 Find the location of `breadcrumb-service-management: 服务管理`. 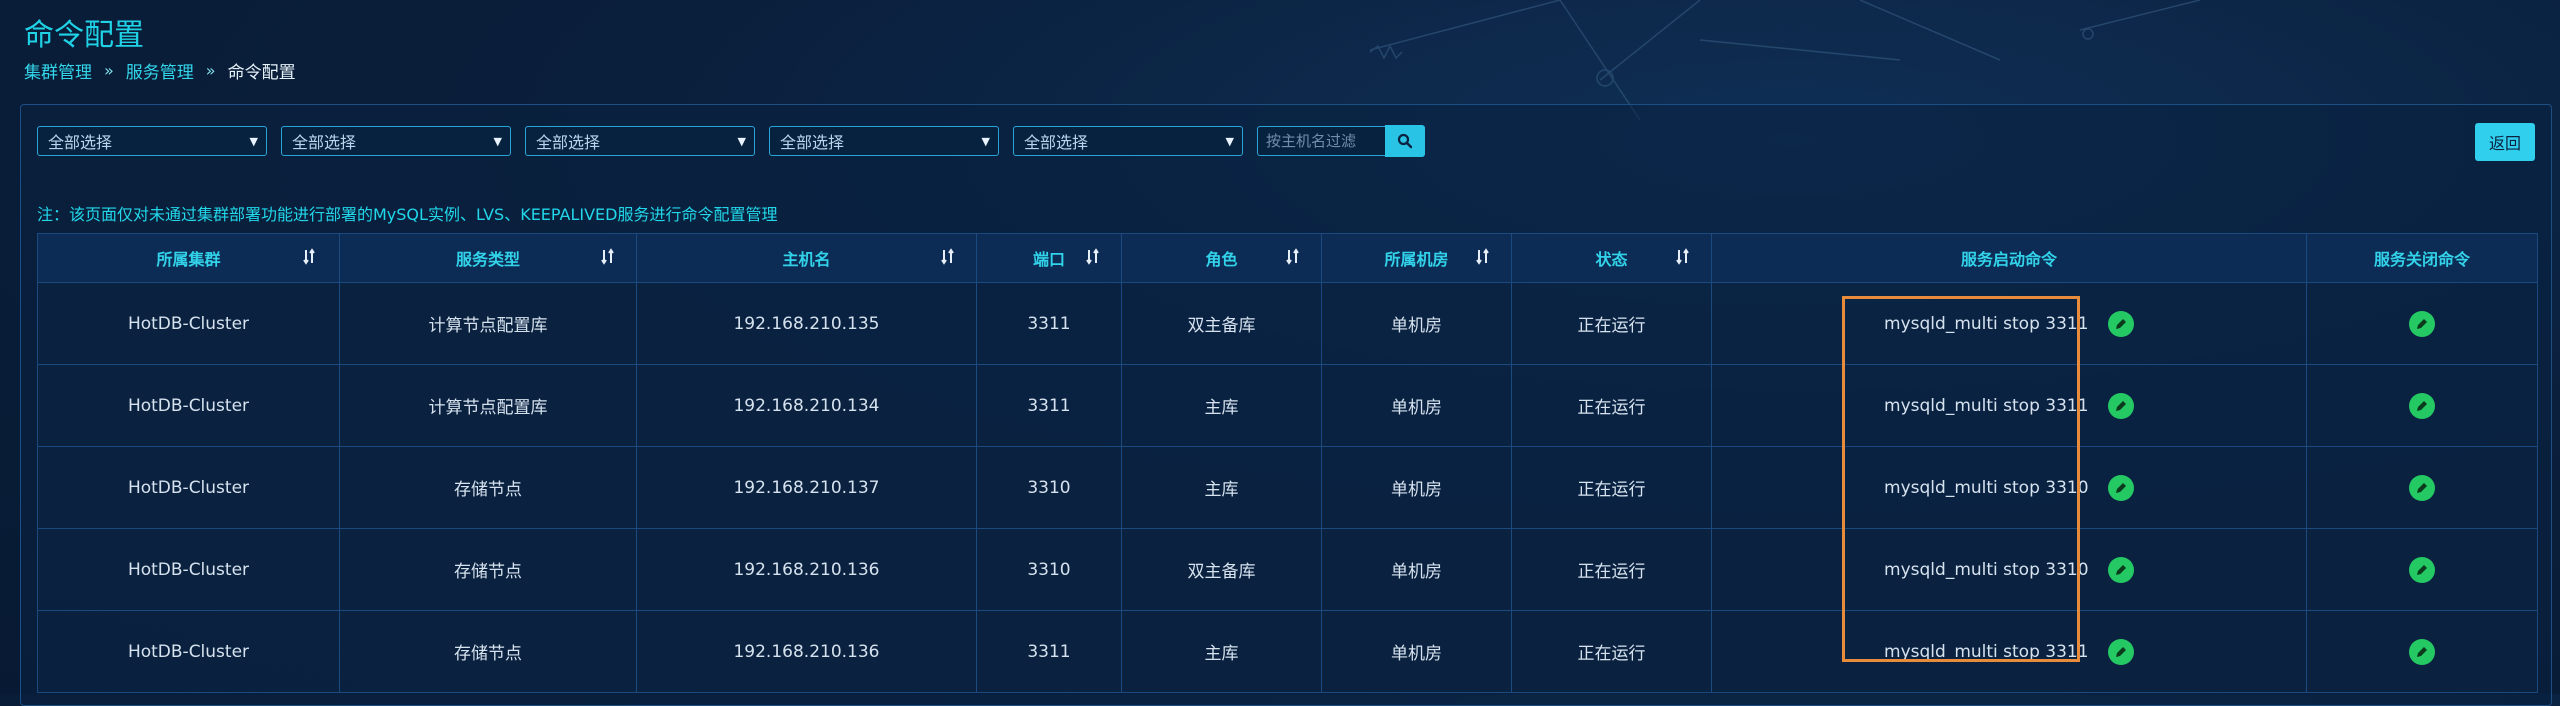

breadcrumb-service-management: 服务管理 is located at coordinates (160, 70).